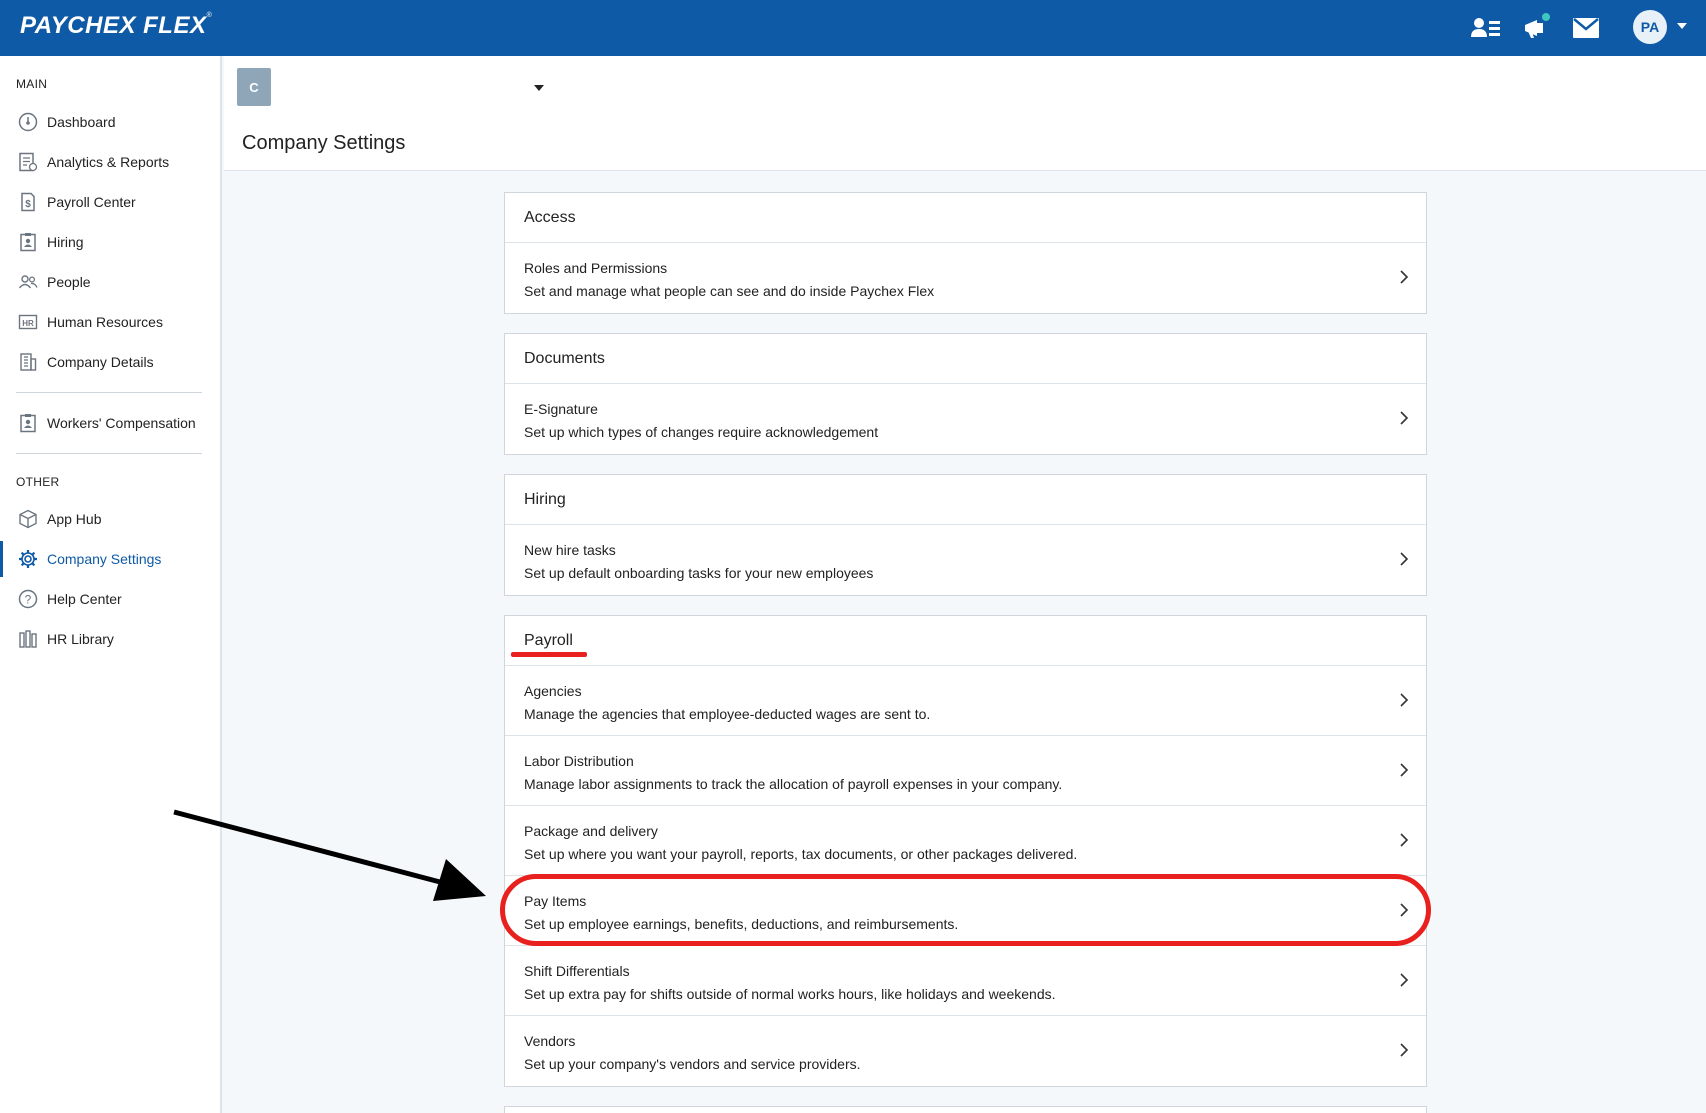 The height and width of the screenshot is (1113, 1706). What do you see at coordinates (550, 1041) in the screenshot?
I see `row-title: Vendors` at bounding box center [550, 1041].